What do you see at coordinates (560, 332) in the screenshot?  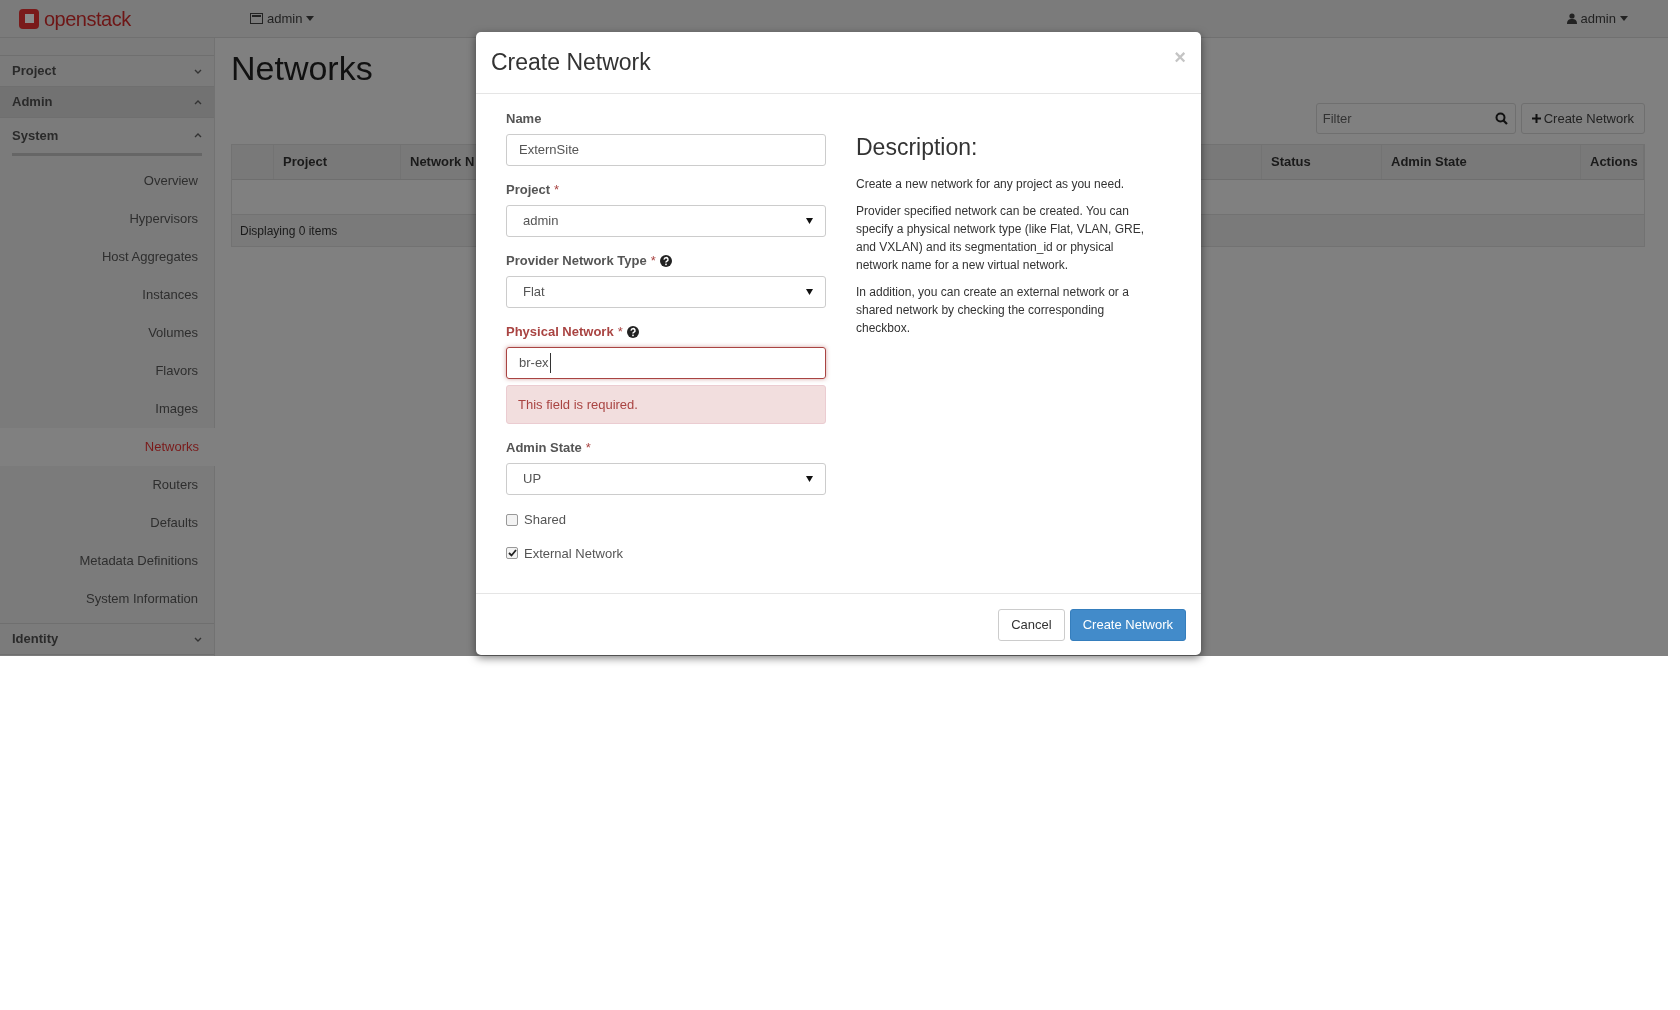 I see `field-label: Physical Network` at bounding box center [560, 332].